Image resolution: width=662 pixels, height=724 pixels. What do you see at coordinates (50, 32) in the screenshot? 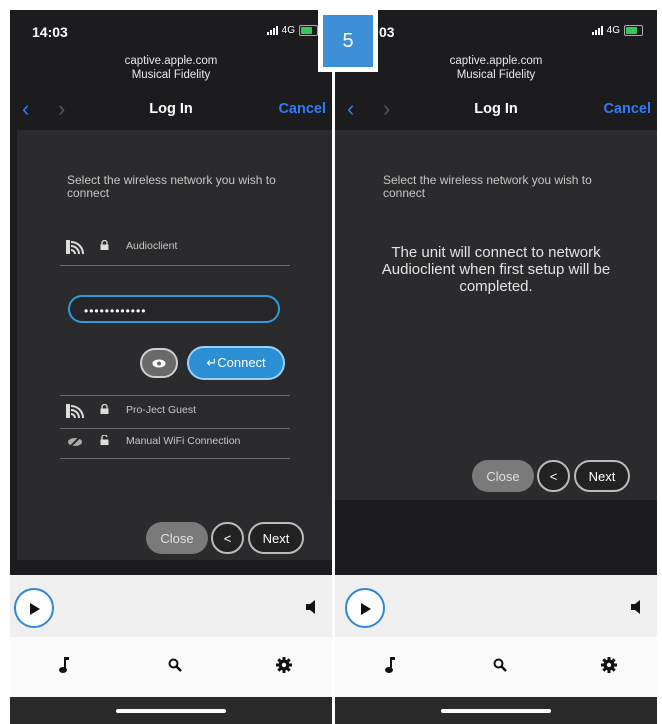
I see `status-time: 14:03` at bounding box center [50, 32].